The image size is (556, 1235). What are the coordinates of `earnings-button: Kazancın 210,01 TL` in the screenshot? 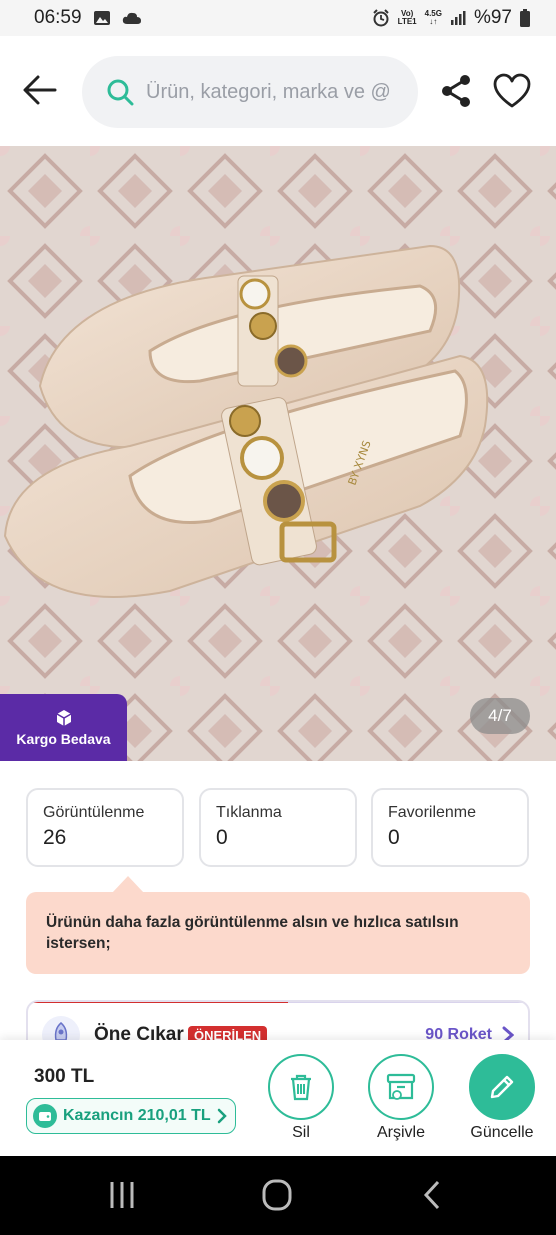 It's located at (131, 1116).